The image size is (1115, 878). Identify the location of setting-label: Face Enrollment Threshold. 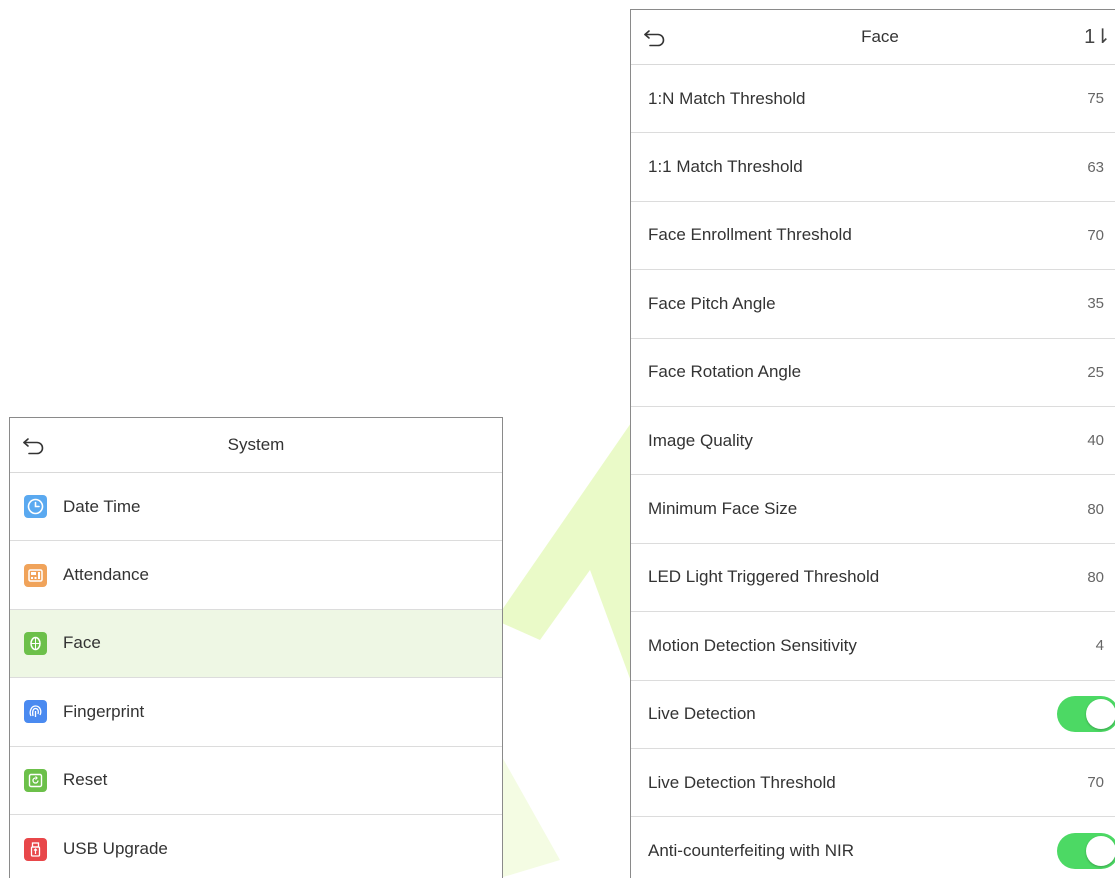
(750, 235).